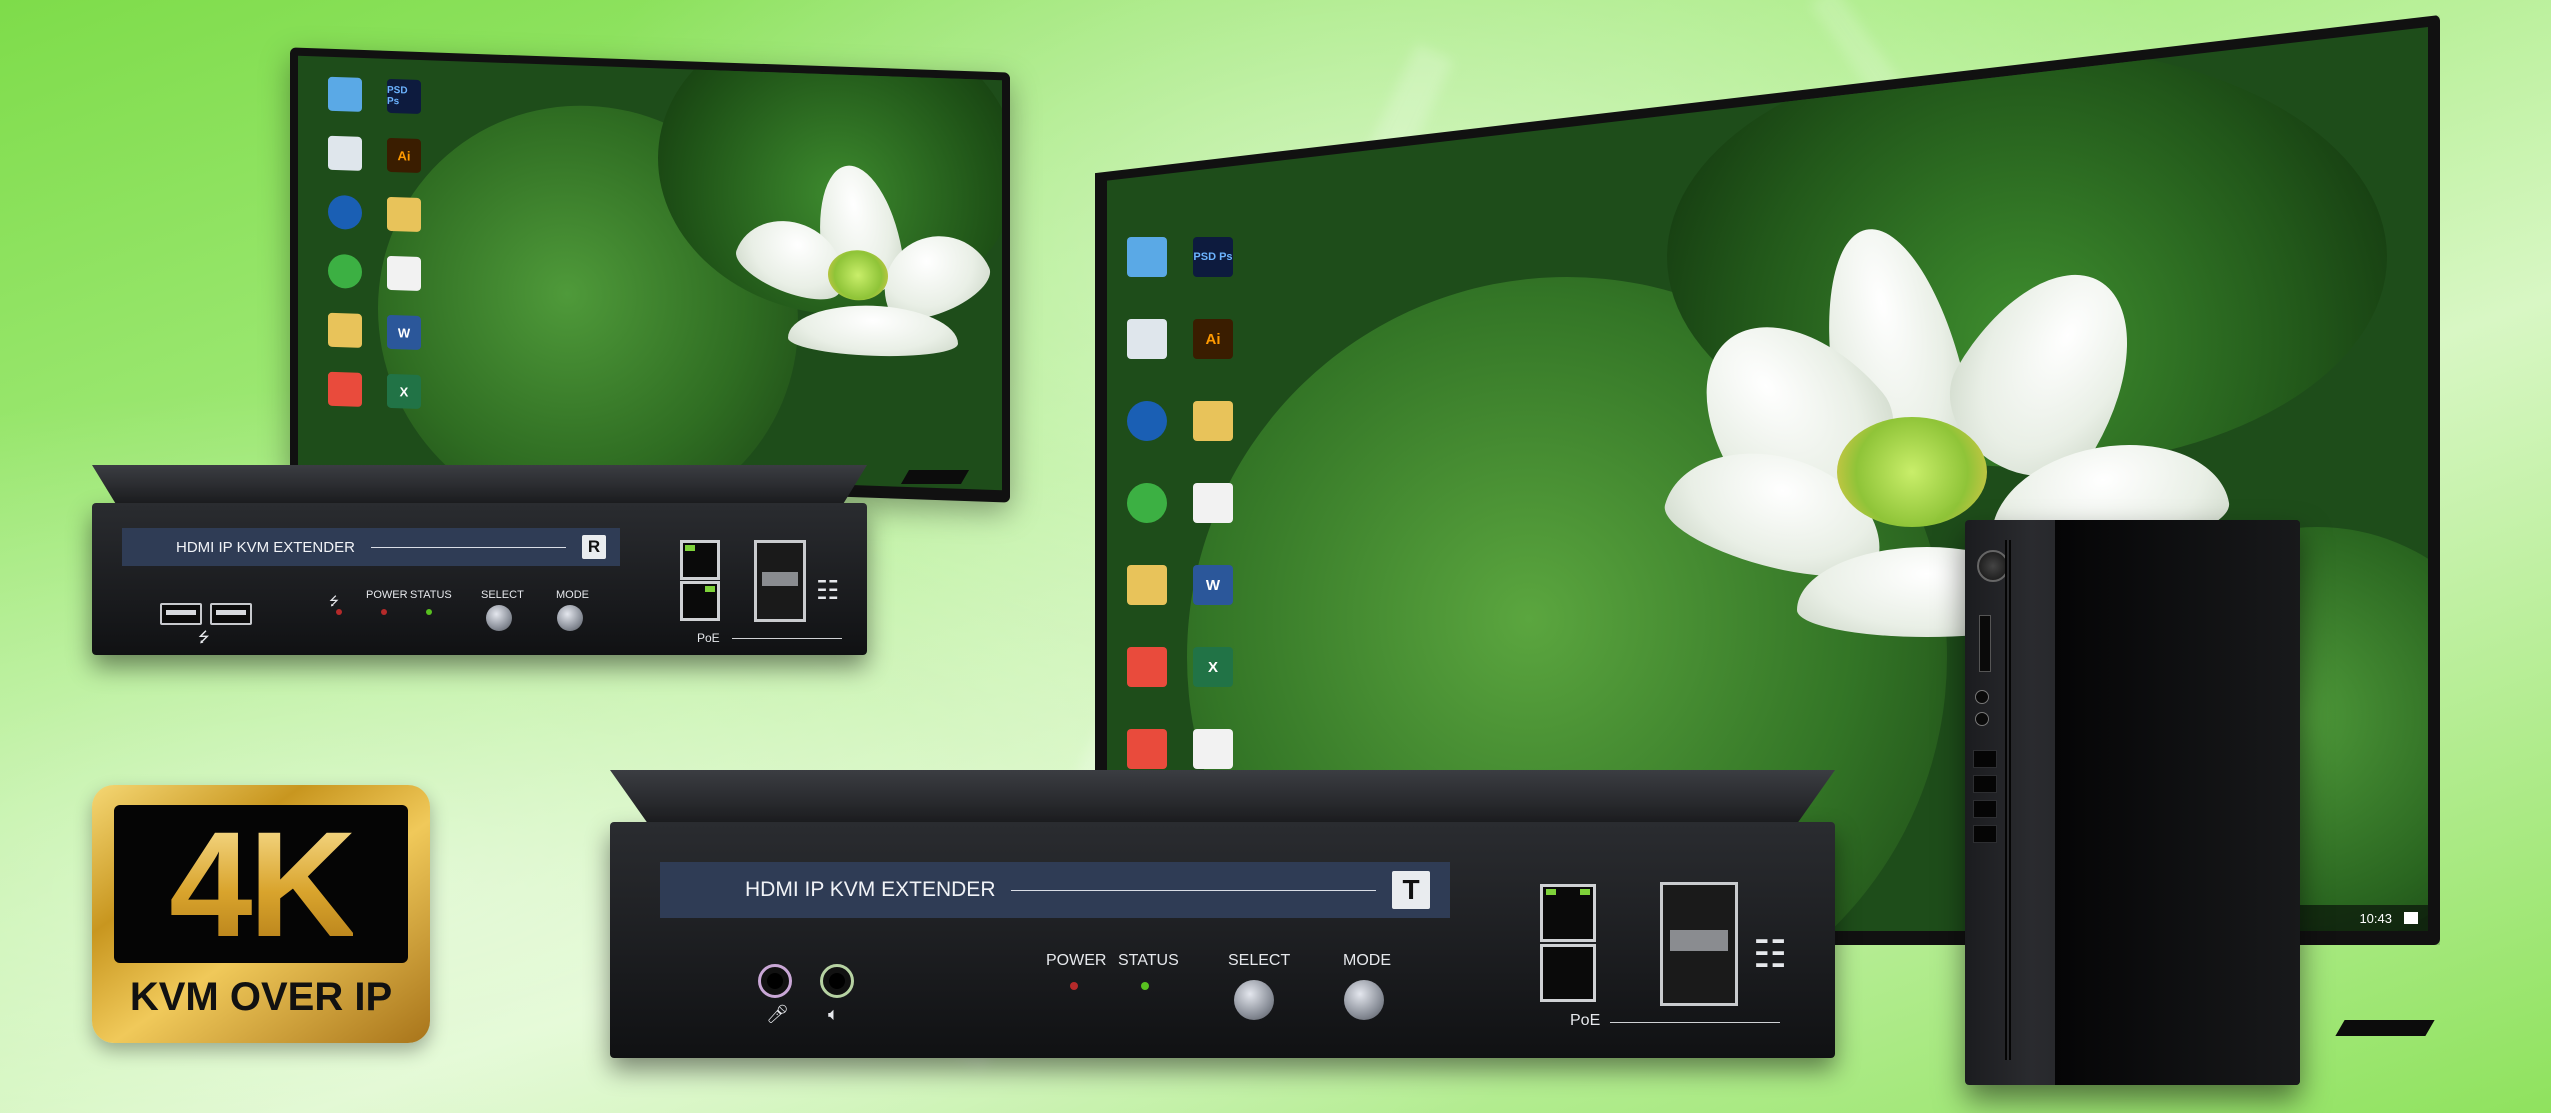 This screenshot has height=1113, width=2551. What do you see at coordinates (339, 612) in the screenshot?
I see `usb-led` at bounding box center [339, 612].